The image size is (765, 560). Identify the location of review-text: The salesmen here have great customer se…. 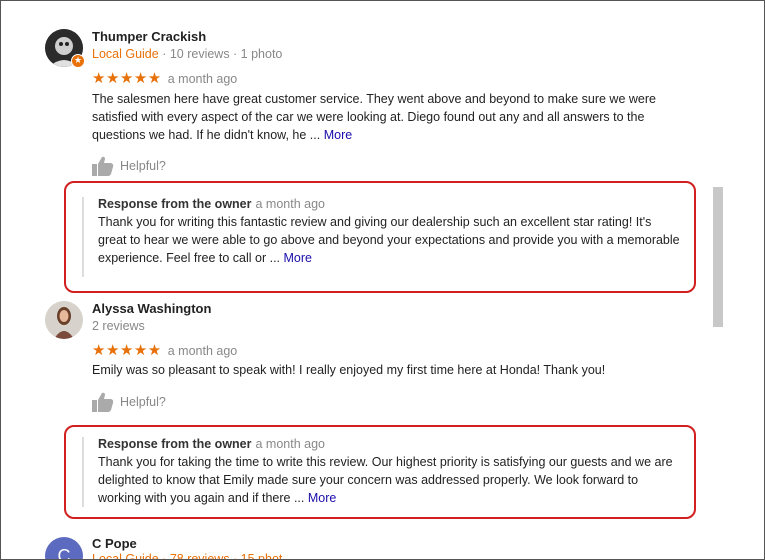
(392, 117).